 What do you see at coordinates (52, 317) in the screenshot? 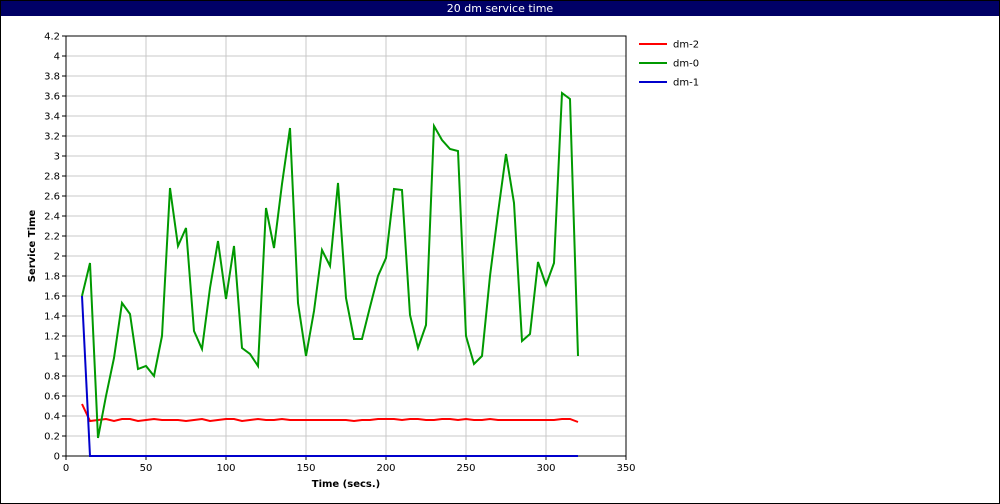
I see `y-tick-label: 1.4` at bounding box center [52, 317].